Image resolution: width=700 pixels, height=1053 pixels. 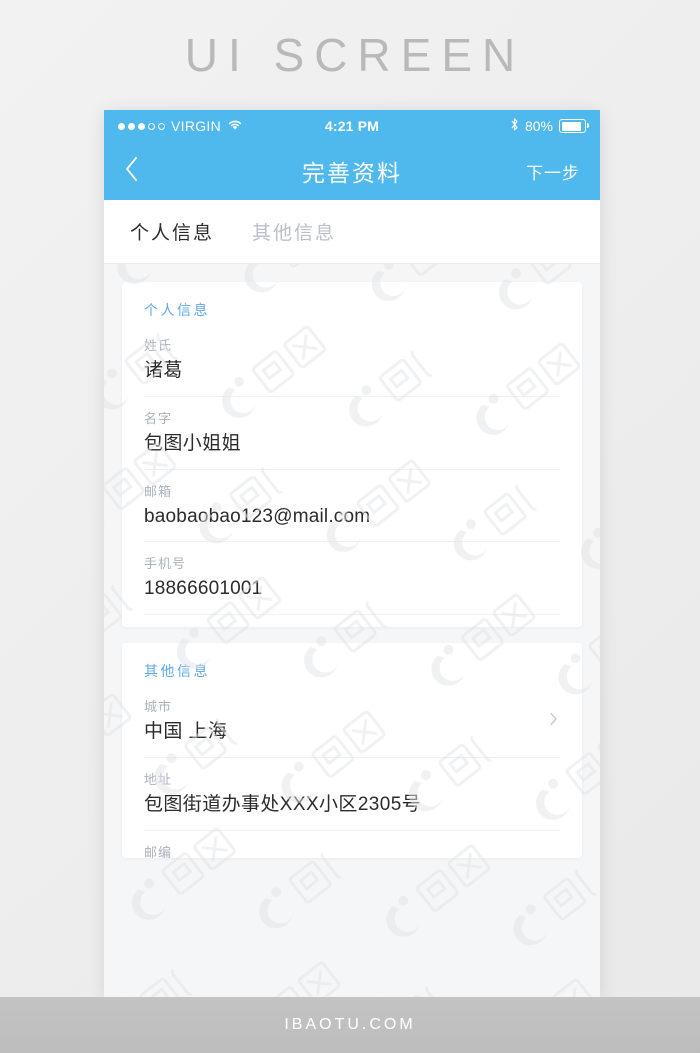 What do you see at coordinates (158, 418) in the screenshot?
I see `field-given-name-label: 名字` at bounding box center [158, 418].